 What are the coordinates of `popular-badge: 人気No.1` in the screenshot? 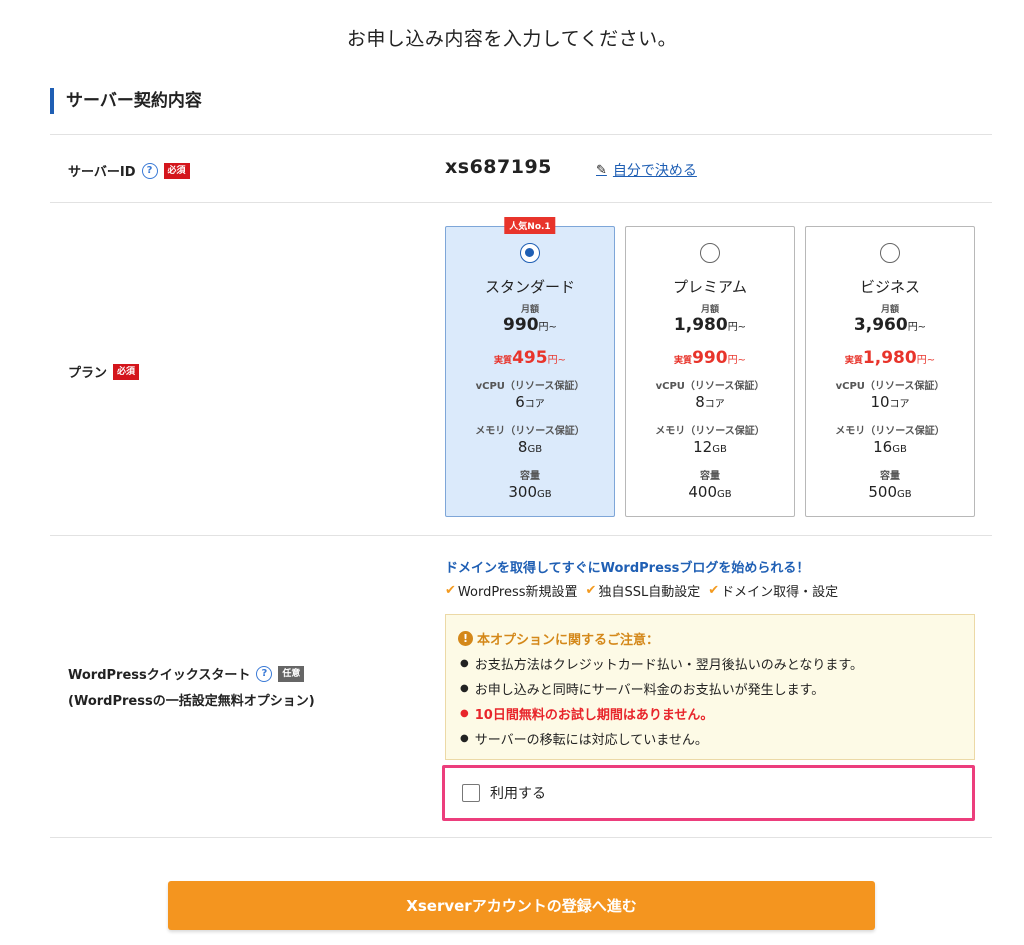 It's located at (530, 225).